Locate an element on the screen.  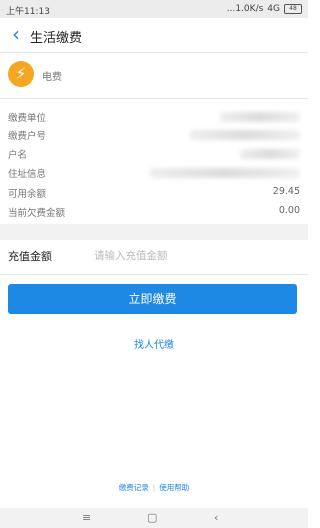
lightning-icon: ⚡ is located at coordinates (21, 74).